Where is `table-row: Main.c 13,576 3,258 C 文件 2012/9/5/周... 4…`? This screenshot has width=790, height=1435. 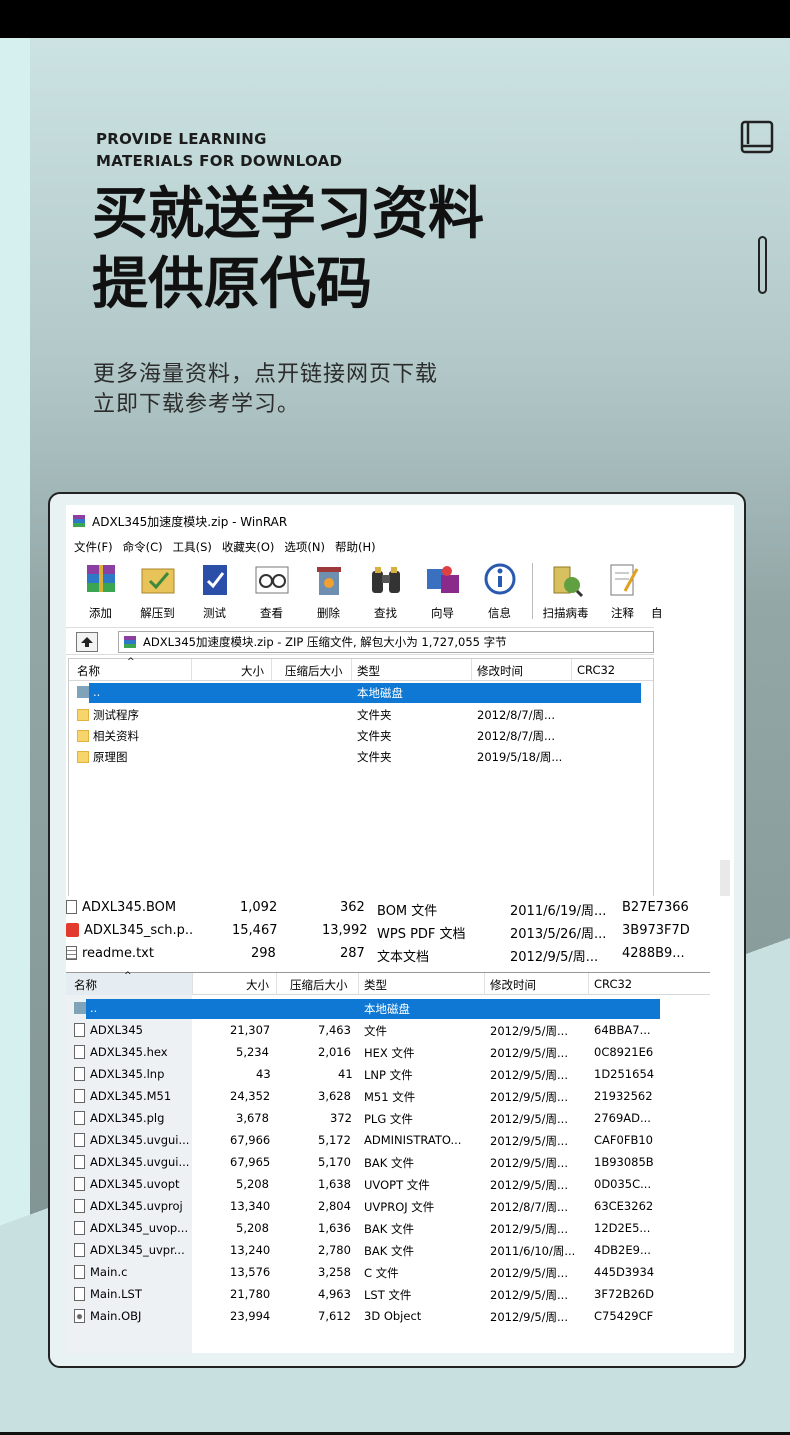 table-row: Main.c 13,576 3,258 C 文件 2012/9/5/周... 4… is located at coordinates (388, 1273).